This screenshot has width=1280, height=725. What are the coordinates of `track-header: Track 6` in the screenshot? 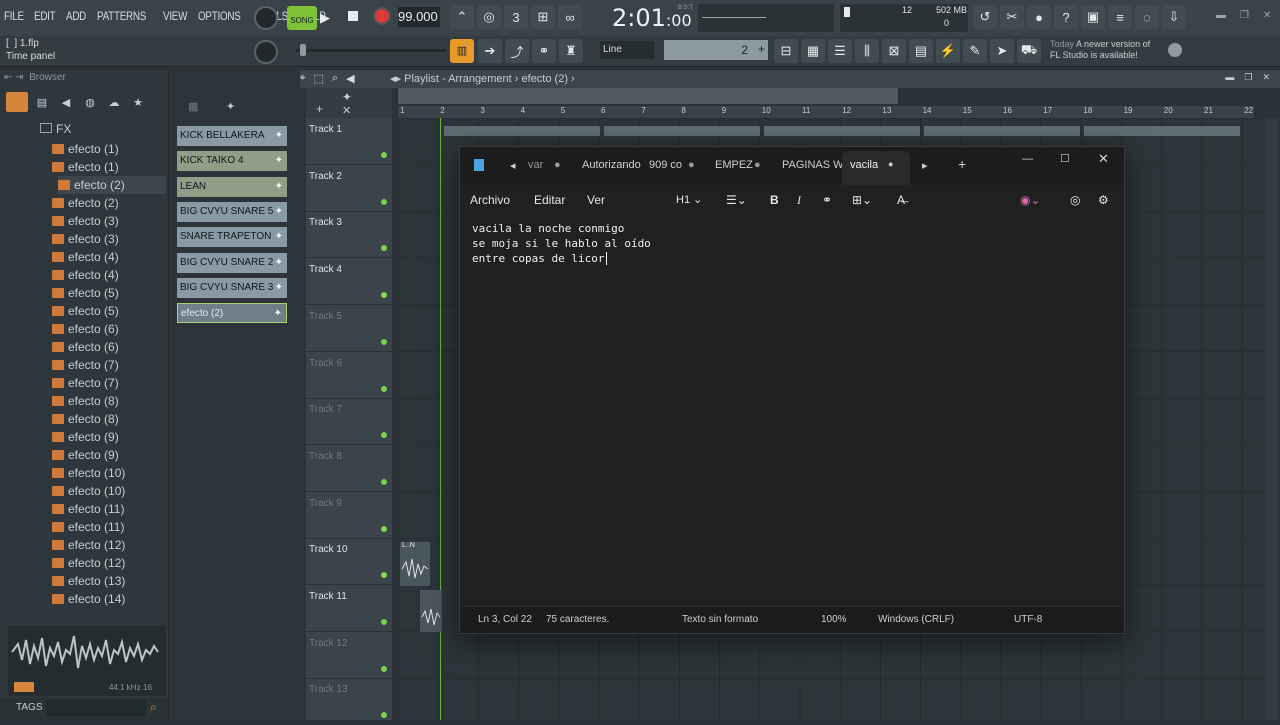 It's located at (349, 375).